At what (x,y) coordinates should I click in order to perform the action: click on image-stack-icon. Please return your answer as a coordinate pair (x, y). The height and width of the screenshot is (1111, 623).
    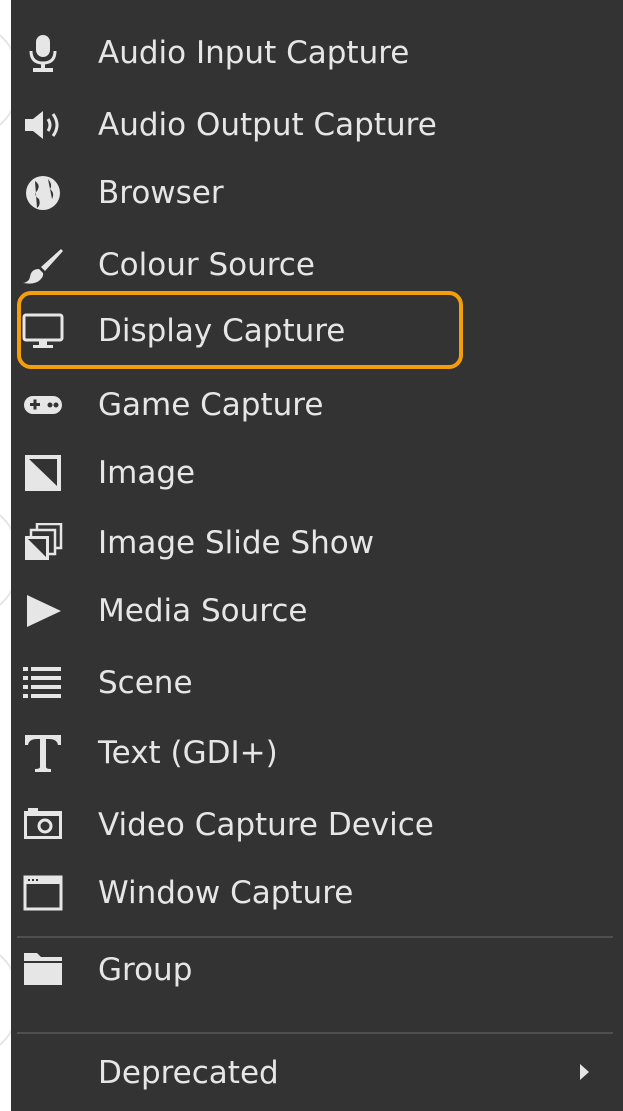
    Looking at the image, I should click on (43, 543).